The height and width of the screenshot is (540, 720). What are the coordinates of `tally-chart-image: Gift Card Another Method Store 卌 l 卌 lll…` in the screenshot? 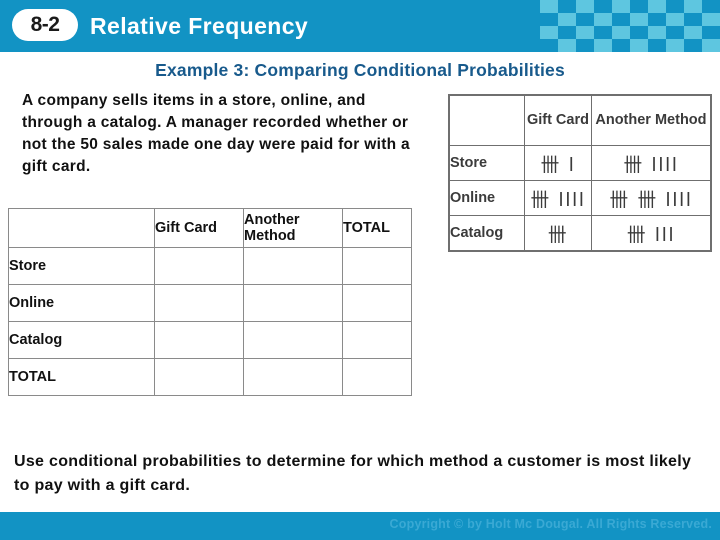 It's located at (580, 173).